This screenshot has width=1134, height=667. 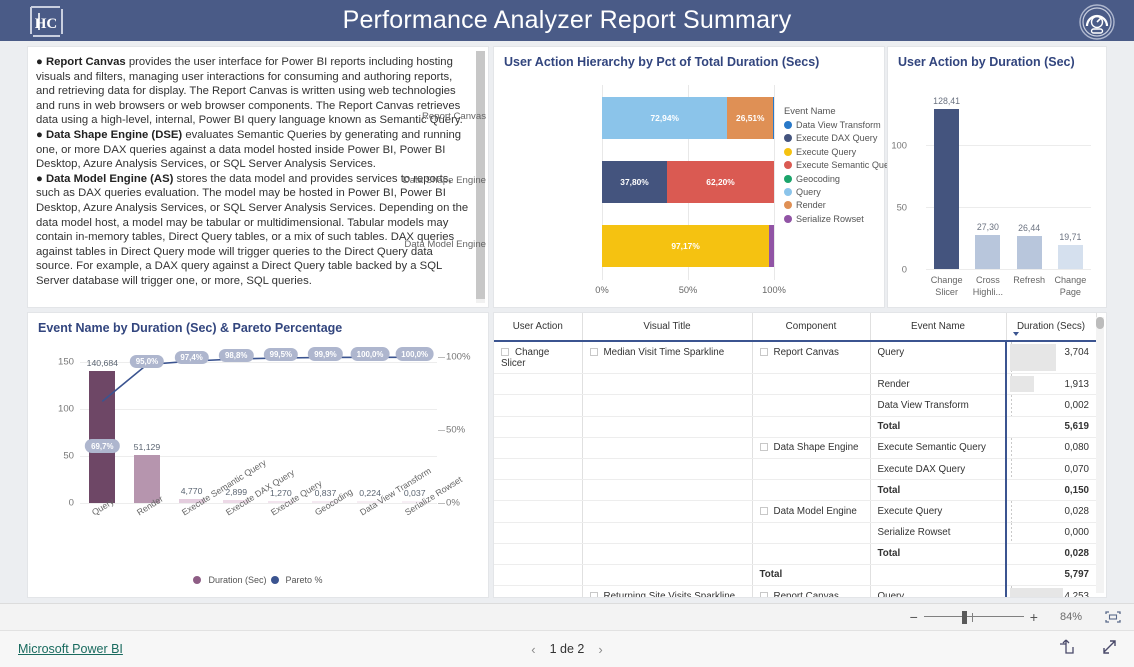 I want to click on cell-duration: 0,028, so click(x=1050, y=554).